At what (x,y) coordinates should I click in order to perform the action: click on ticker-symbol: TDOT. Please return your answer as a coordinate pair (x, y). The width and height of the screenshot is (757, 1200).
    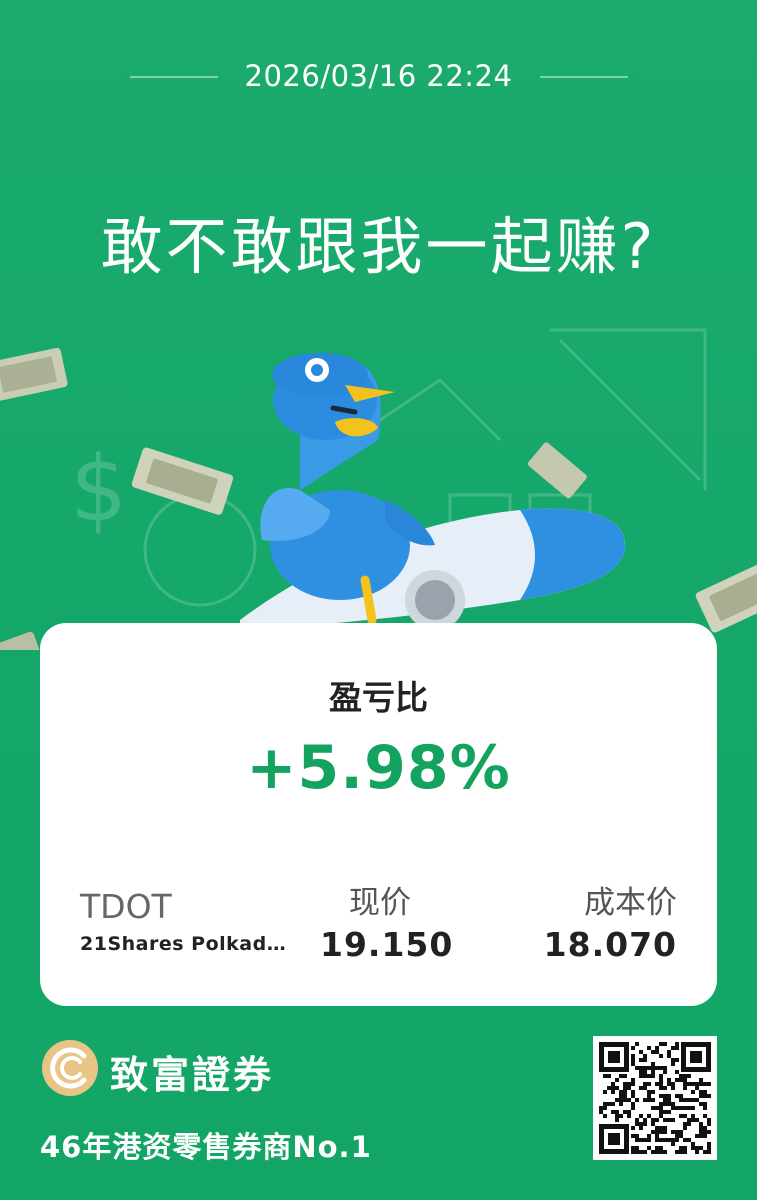
    Looking at the image, I should click on (126, 906).